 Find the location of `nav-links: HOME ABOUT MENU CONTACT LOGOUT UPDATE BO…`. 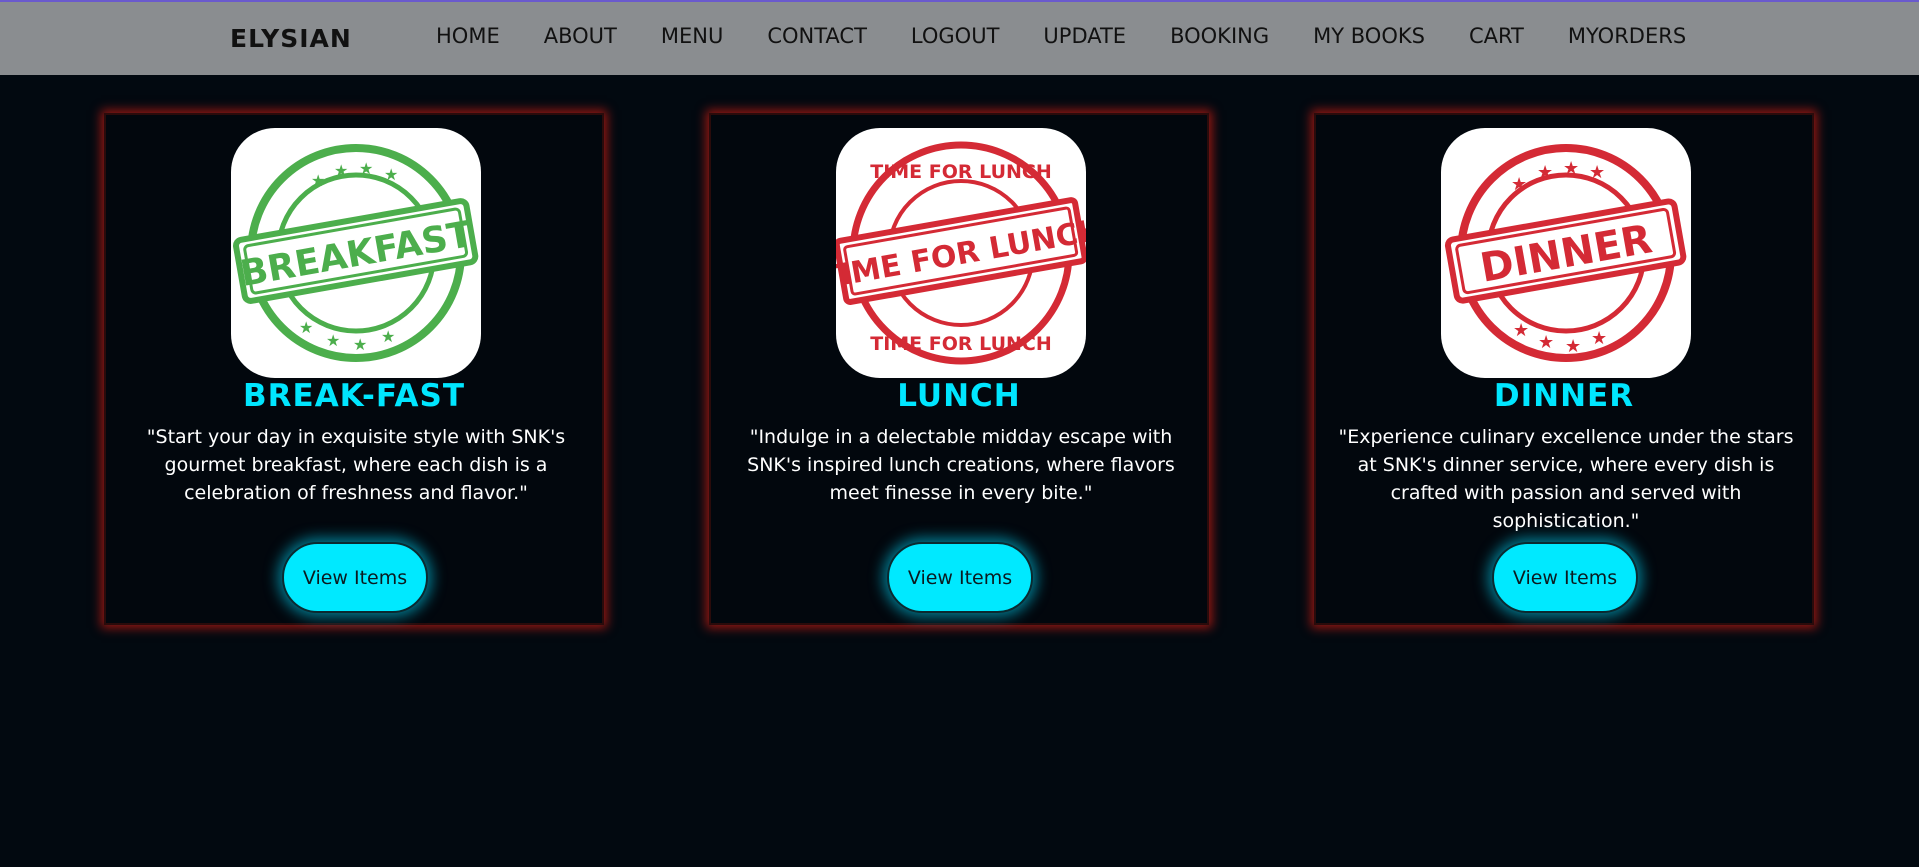

nav-links: HOME ABOUT MENU CONTACT LOGOUT UPDATE BO… is located at coordinates (1083, 36).